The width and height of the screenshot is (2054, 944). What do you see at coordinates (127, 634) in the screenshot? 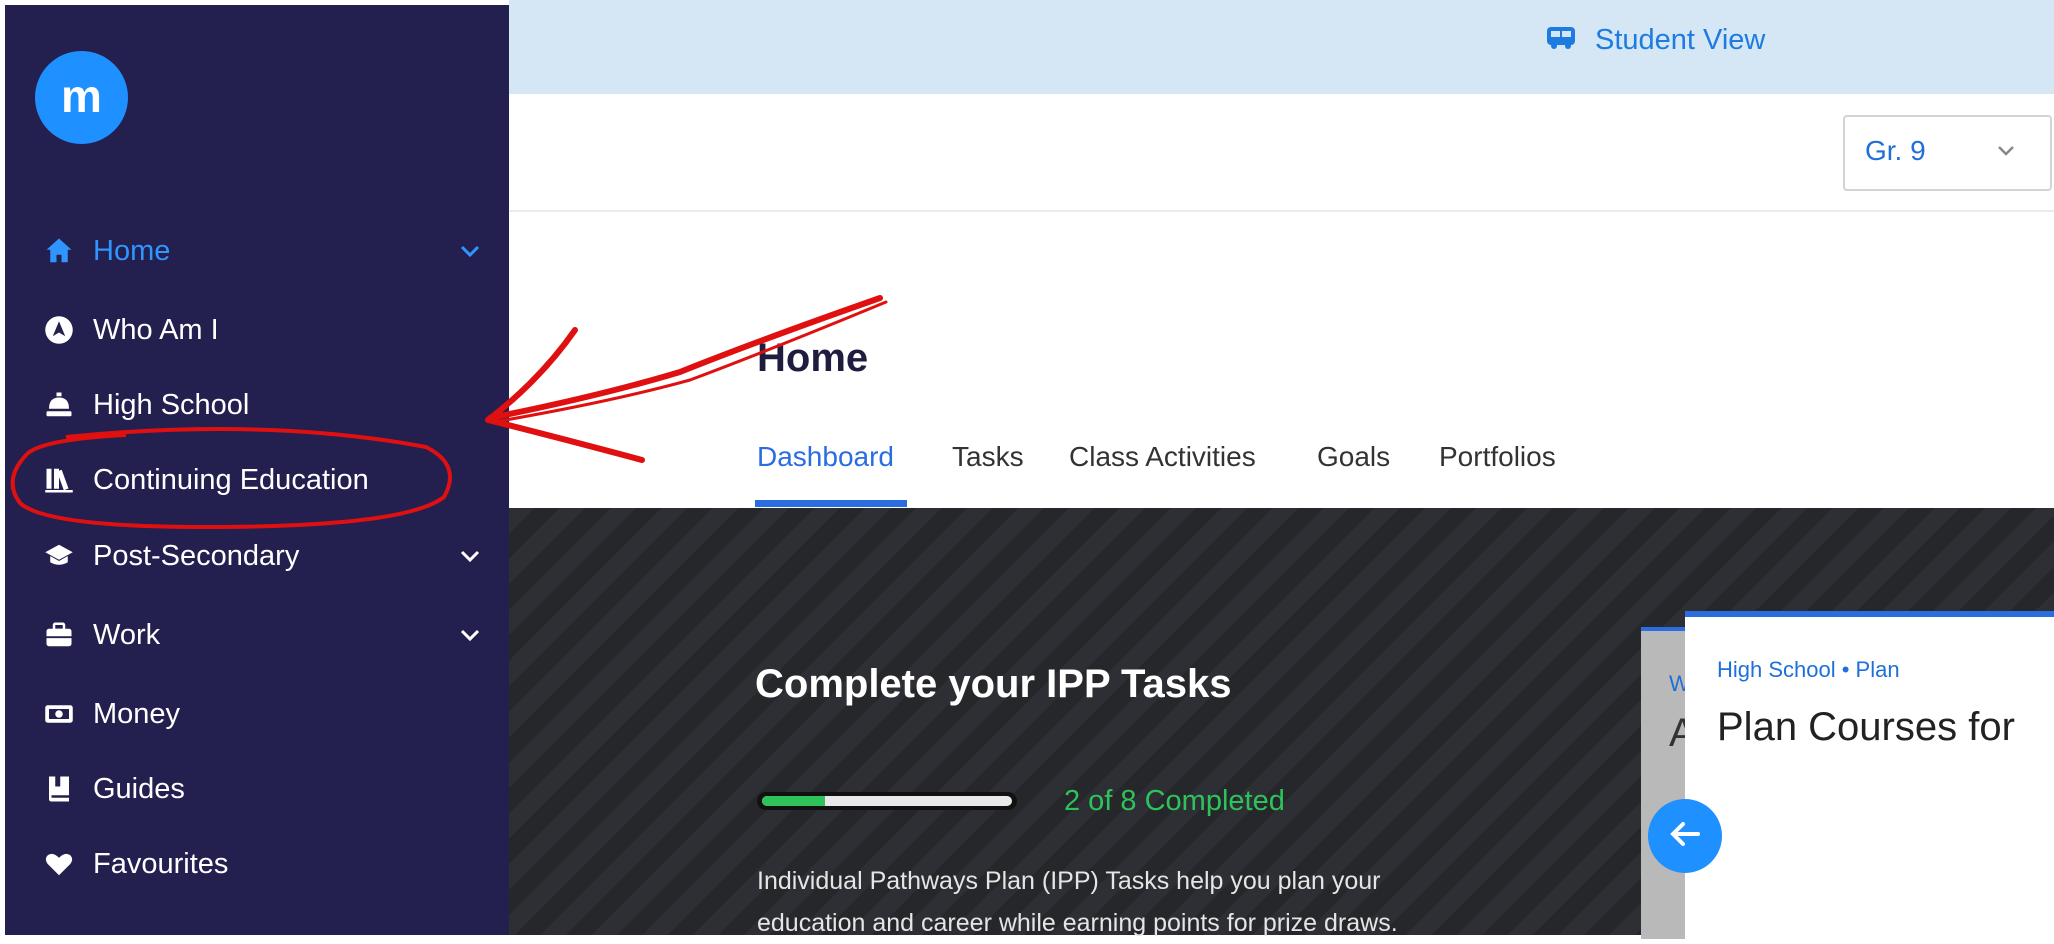
I see `sidebar-item-label: Work` at bounding box center [127, 634].